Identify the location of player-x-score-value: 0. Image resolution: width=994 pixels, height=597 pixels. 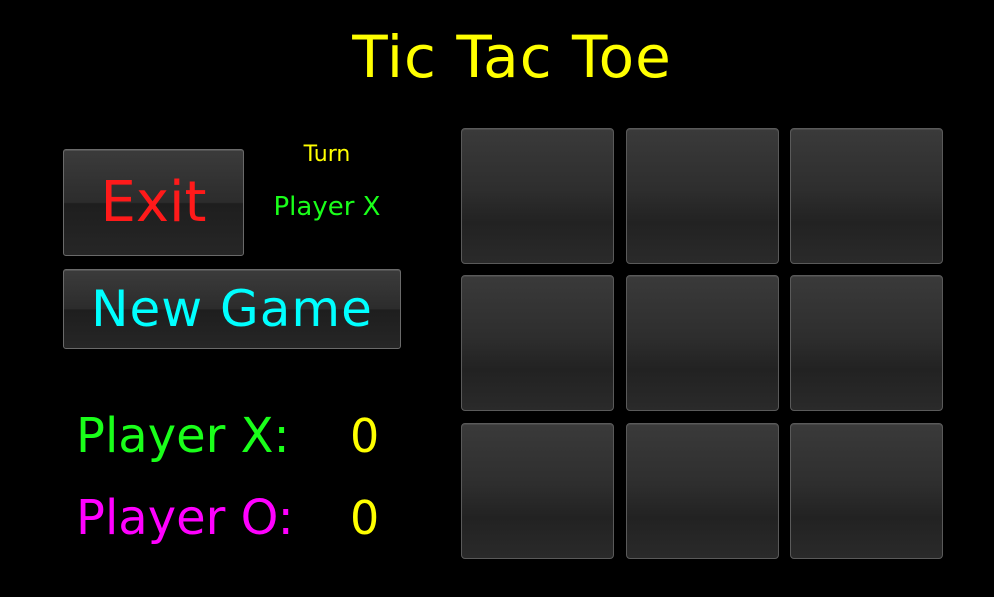
(365, 436).